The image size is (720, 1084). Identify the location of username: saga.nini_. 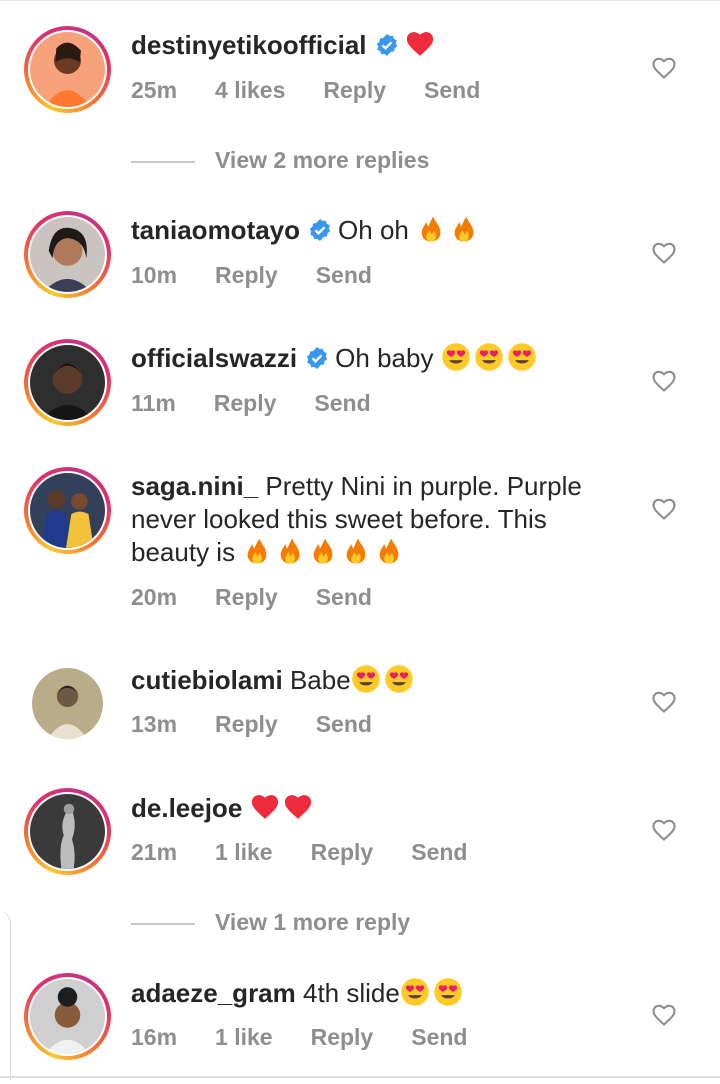
(194, 486).